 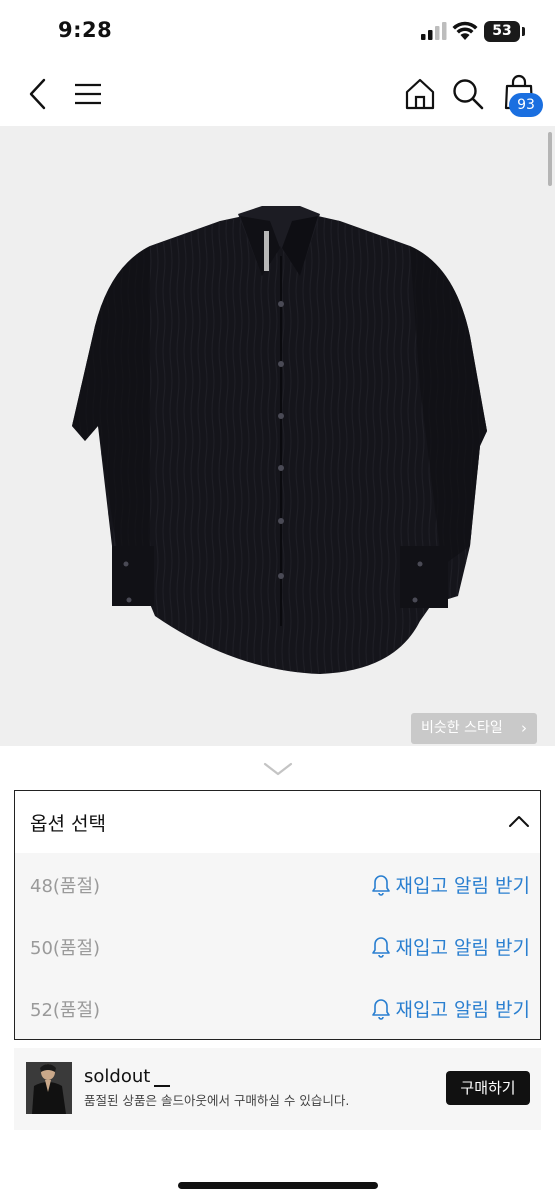 I want to click on chevron-right-icon: ›, so click(x=524, y=728).